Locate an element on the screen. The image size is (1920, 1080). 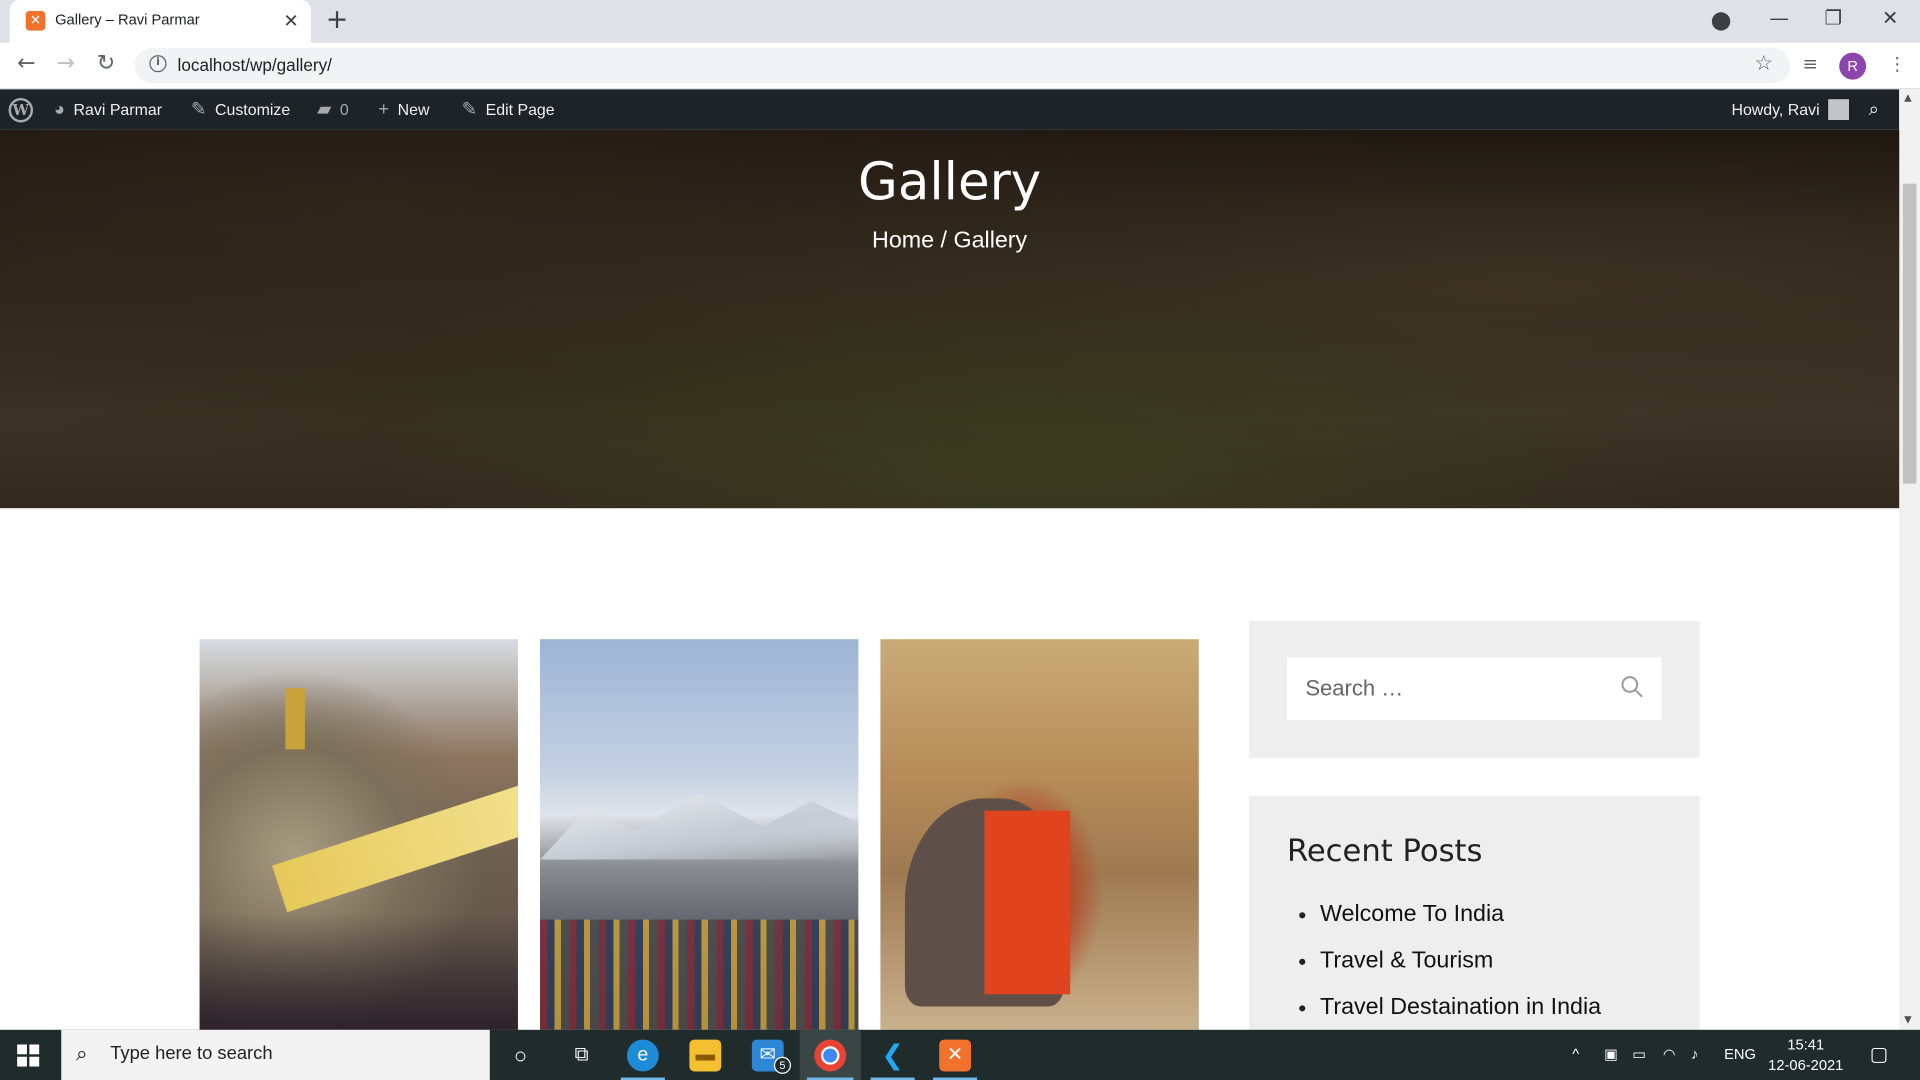
brush-icon: ✎ is located at coordinates (199, 110).